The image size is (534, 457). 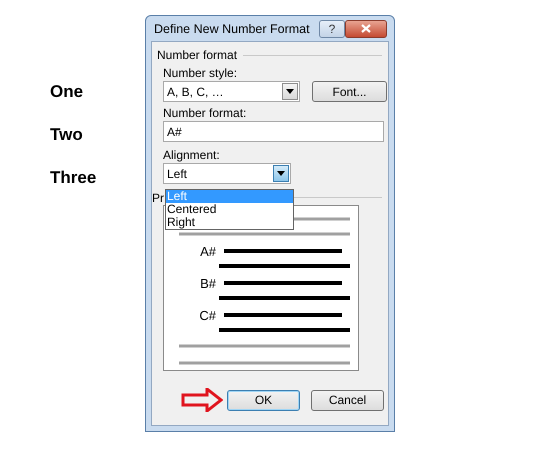 I want to click on alignment-dropdown: Left, so click(x=227, y=173).